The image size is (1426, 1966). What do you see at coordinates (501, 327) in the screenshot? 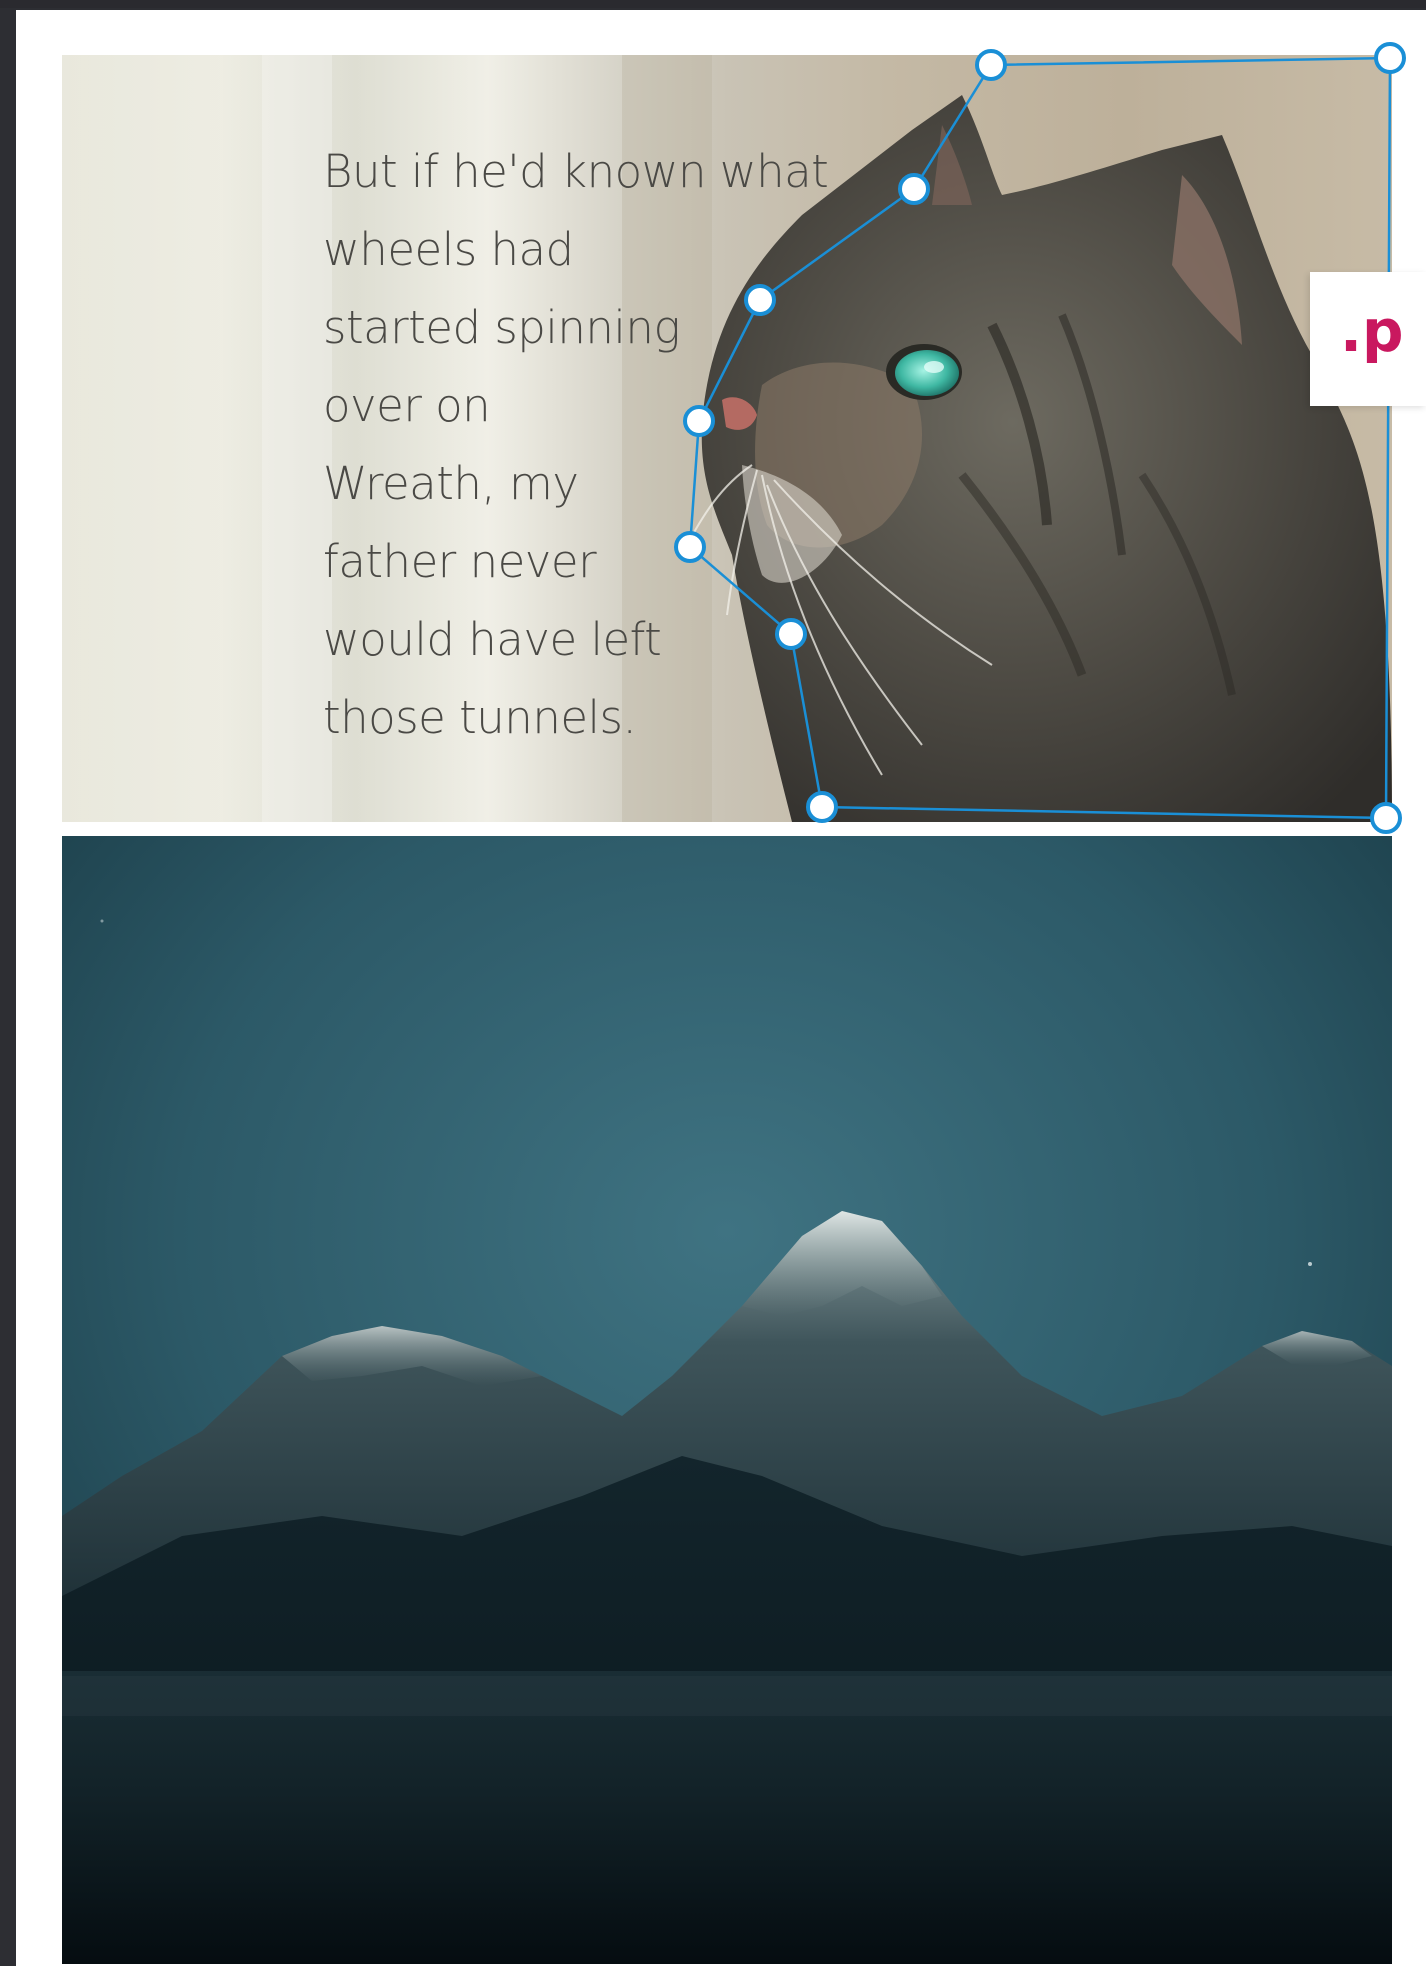
I see `passage-line: started spinning` at bounding box center [501, 327].